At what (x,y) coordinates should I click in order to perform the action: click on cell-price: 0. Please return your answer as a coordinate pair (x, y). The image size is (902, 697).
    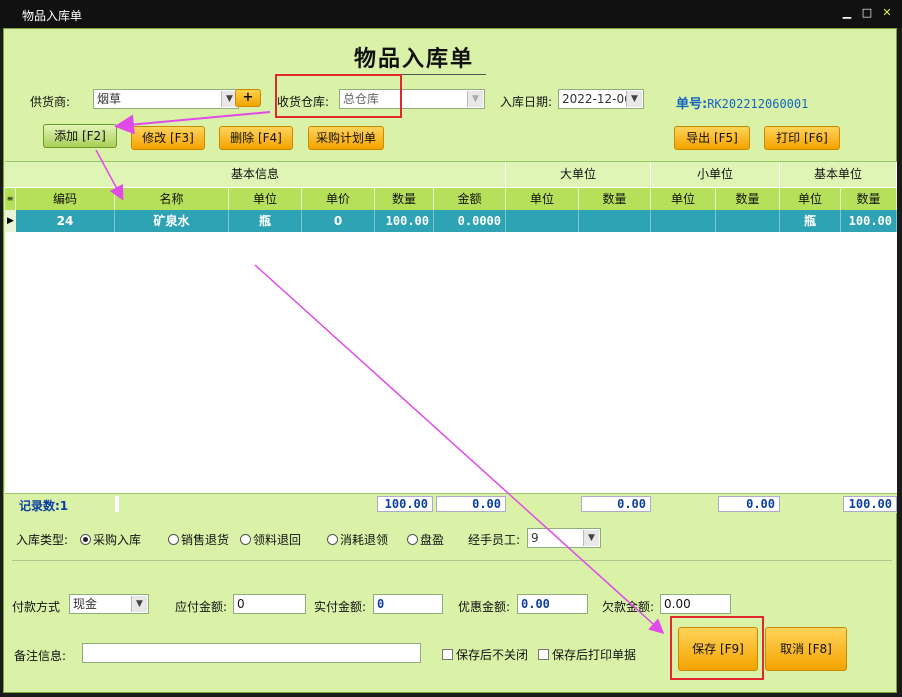
    Looking at the image, I should click on (338, 221).